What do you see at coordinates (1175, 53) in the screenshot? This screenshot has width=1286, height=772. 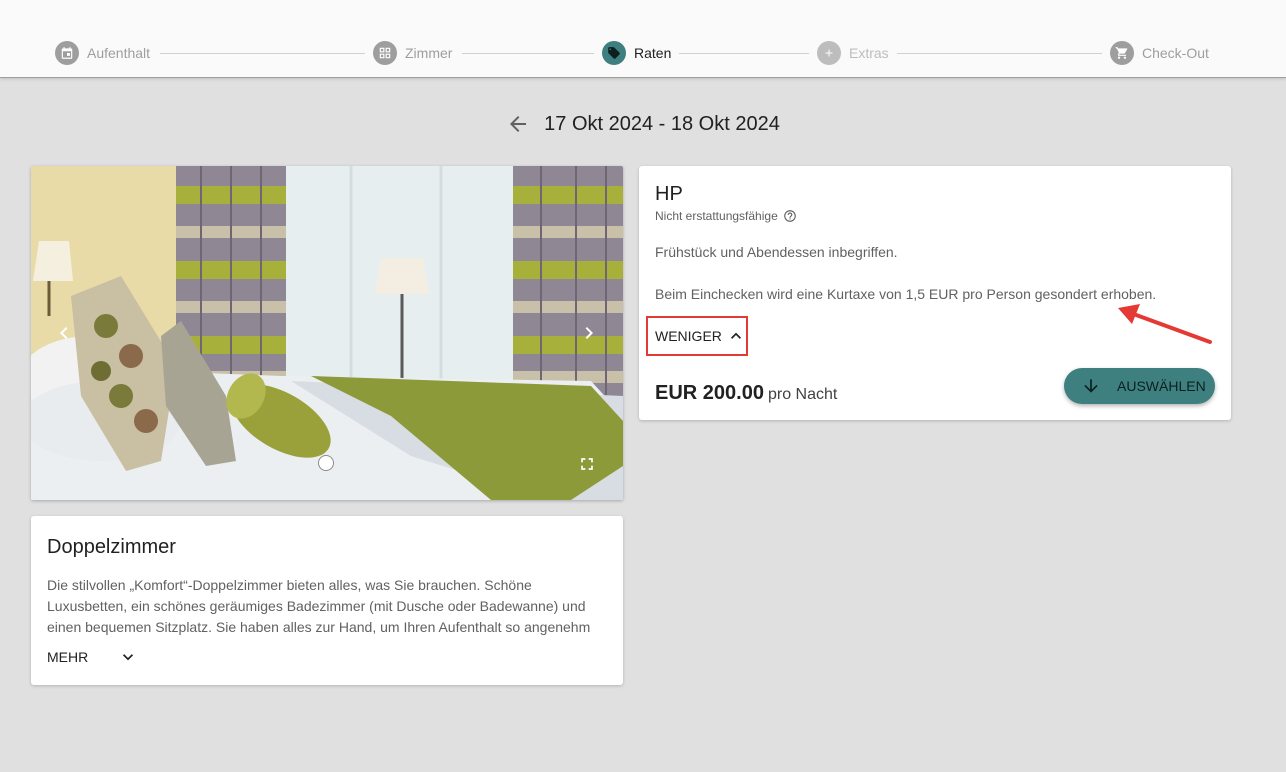 I see `step-label: Check-Out` at bounding box center [1175, 53].